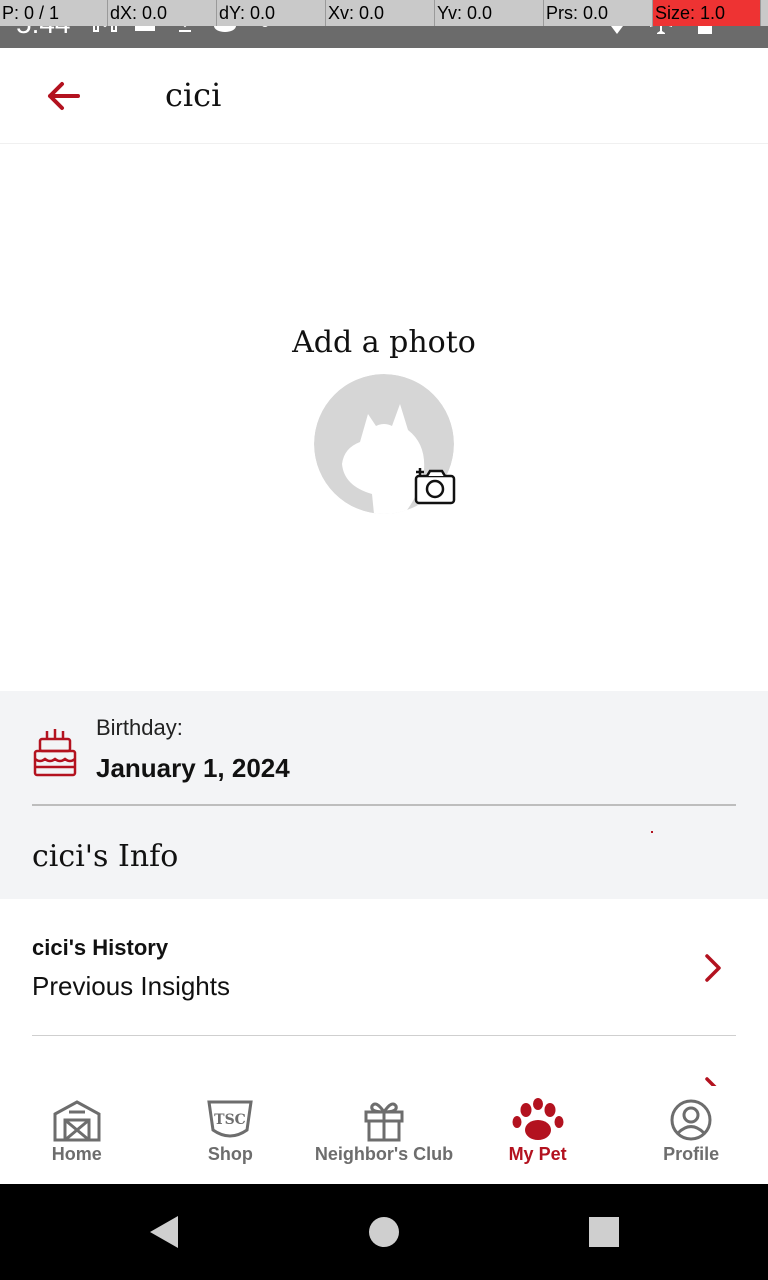  Describe the element at coordinates (162, 13) in the screenshot. I see `debug-dx: dX: 0.0` at that location.